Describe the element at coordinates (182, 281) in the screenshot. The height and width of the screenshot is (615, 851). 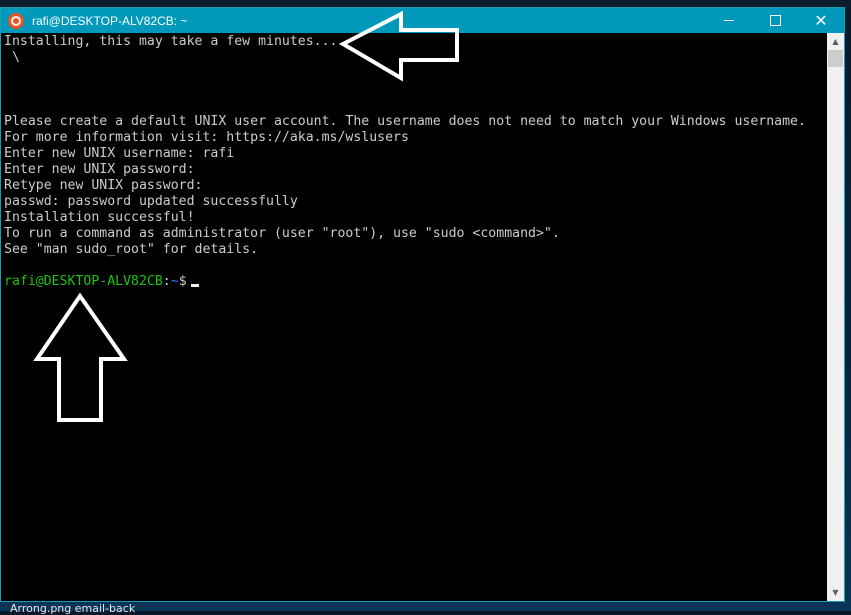
I see `prompt-symbol: $` at that location.